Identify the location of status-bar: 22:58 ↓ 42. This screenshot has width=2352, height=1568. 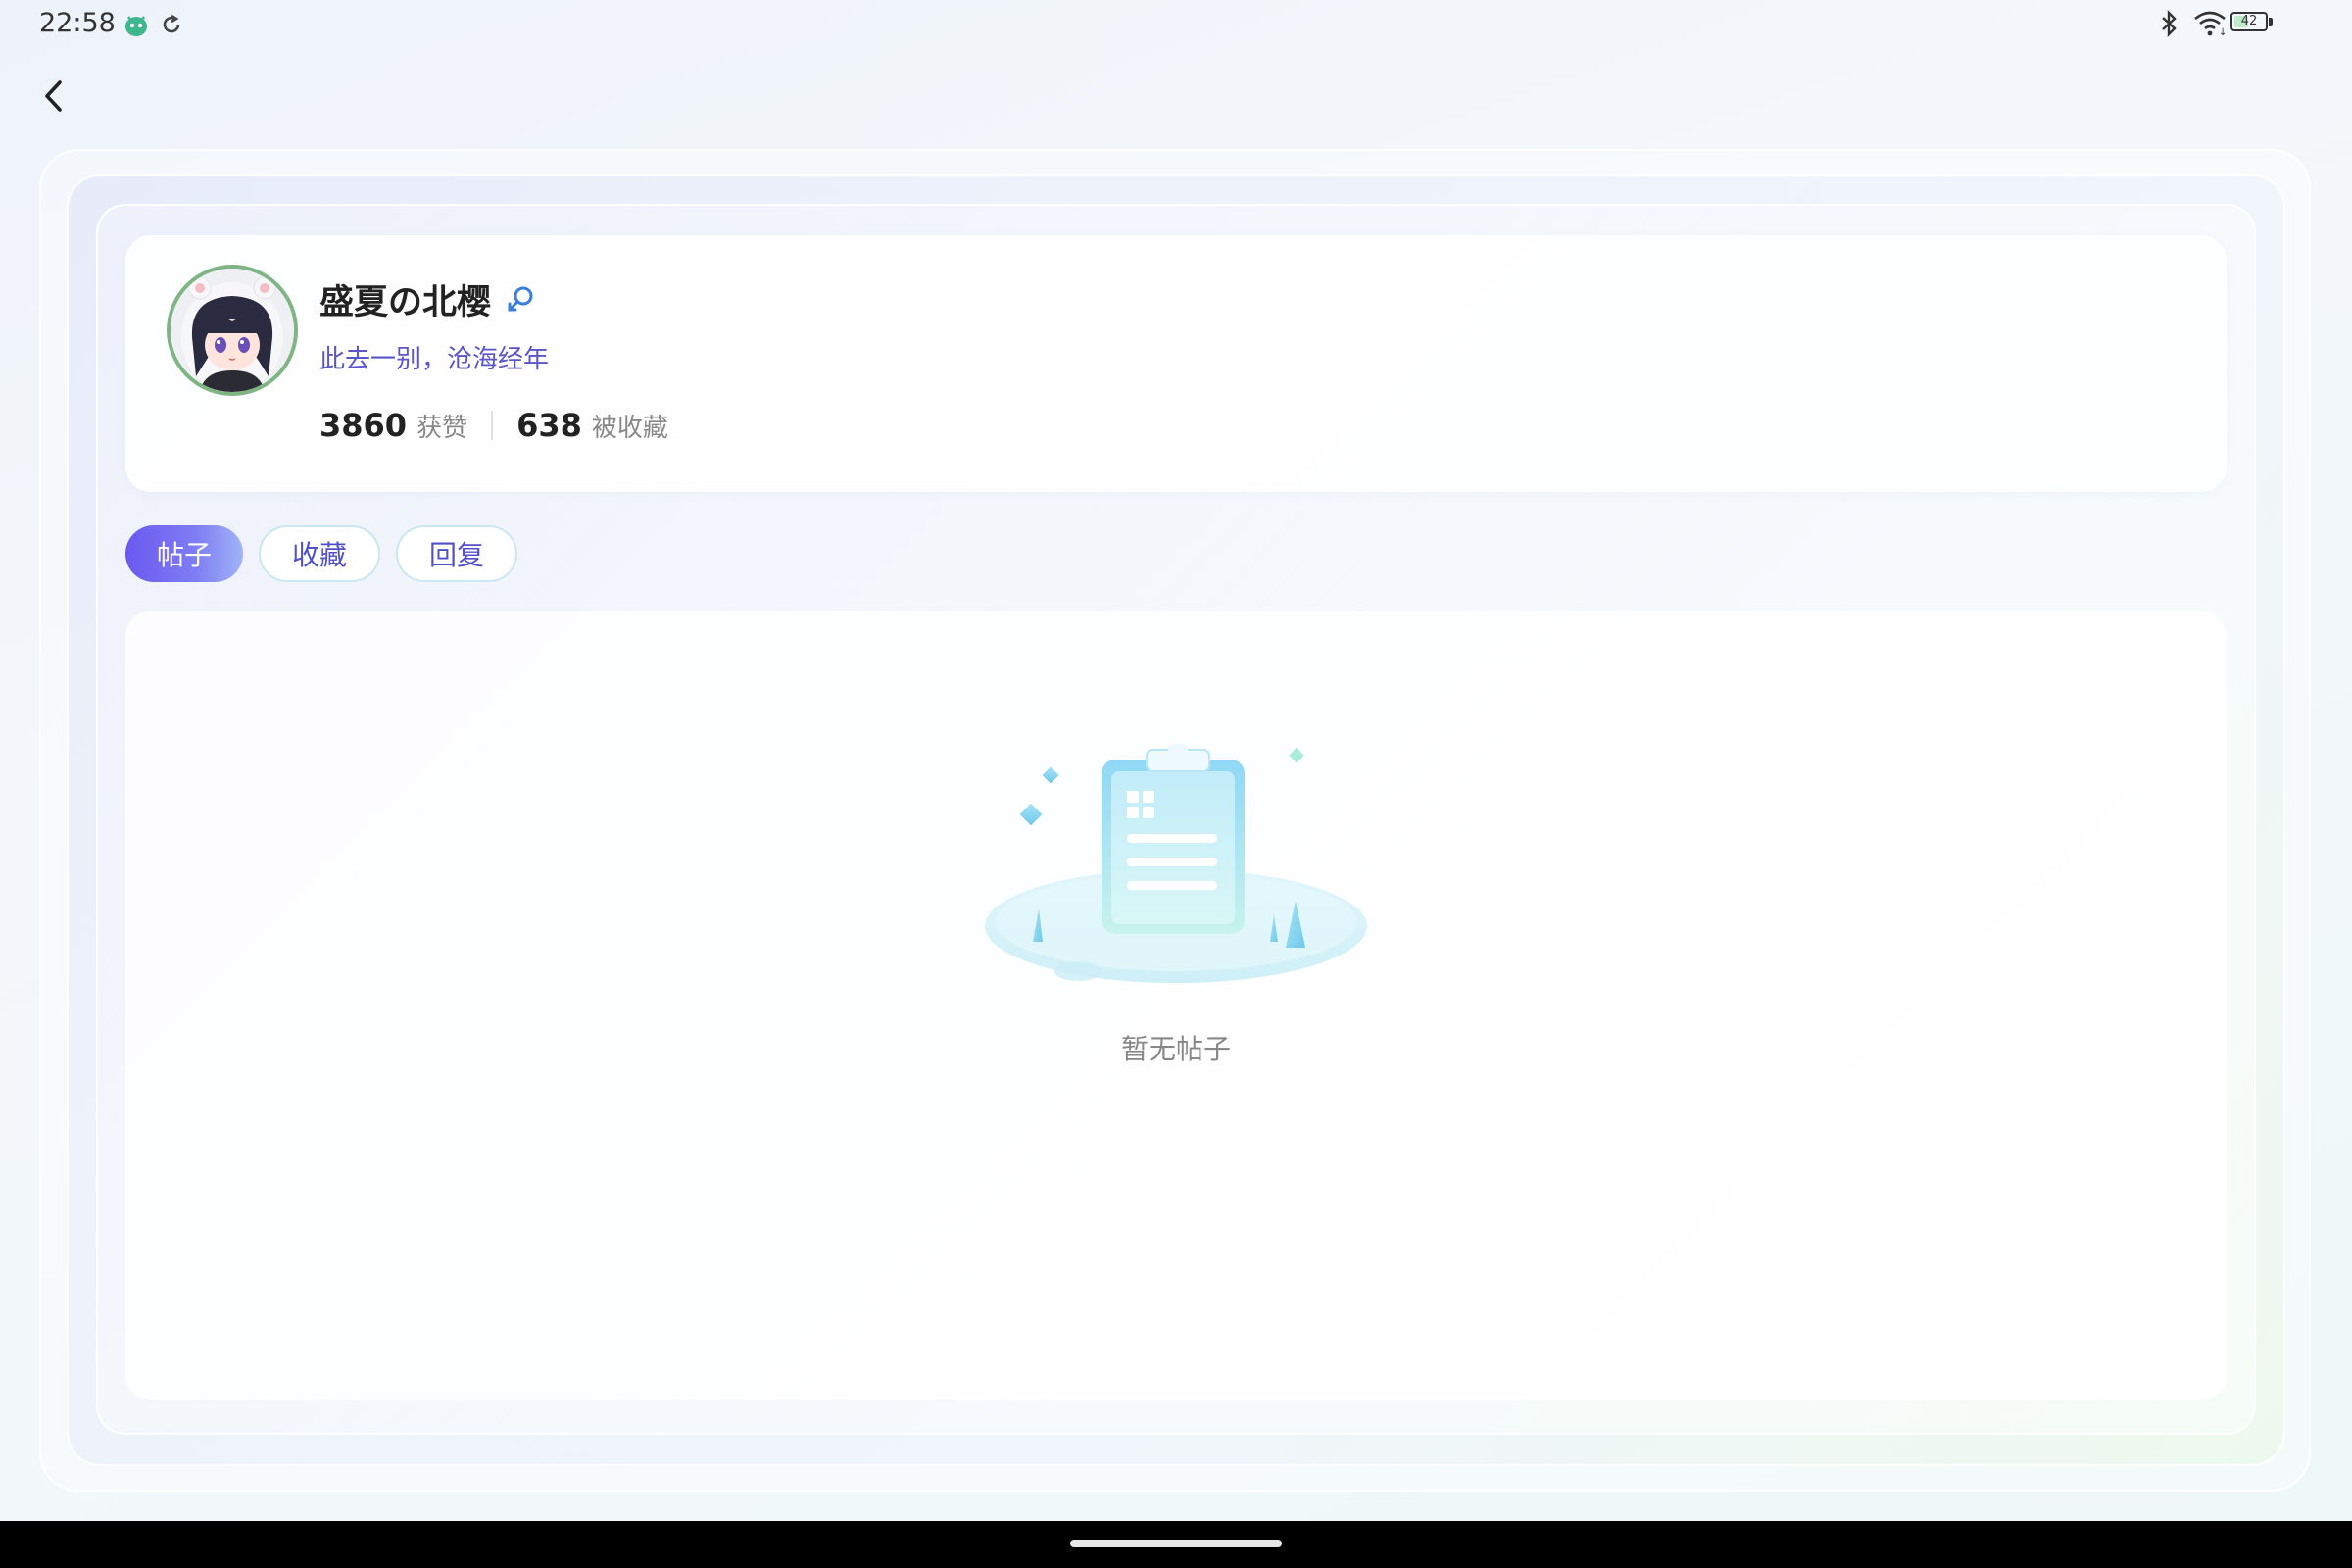
(1176, 24).